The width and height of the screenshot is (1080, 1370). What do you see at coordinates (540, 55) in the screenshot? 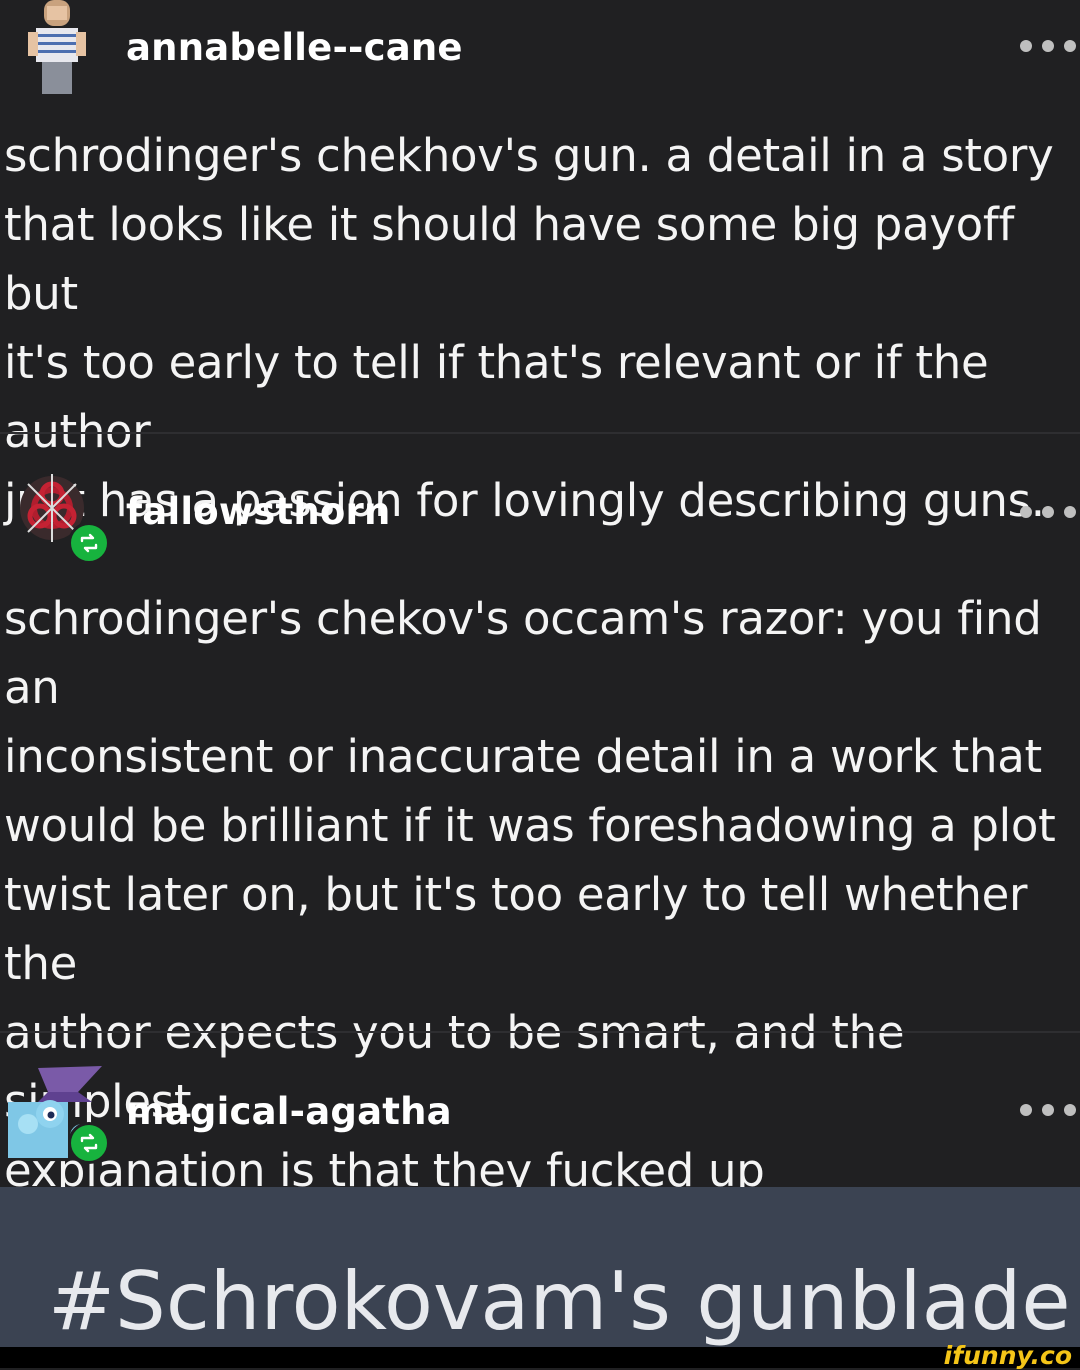
I see `post-header: annabelle--cane` at bounding box center [540, 55].